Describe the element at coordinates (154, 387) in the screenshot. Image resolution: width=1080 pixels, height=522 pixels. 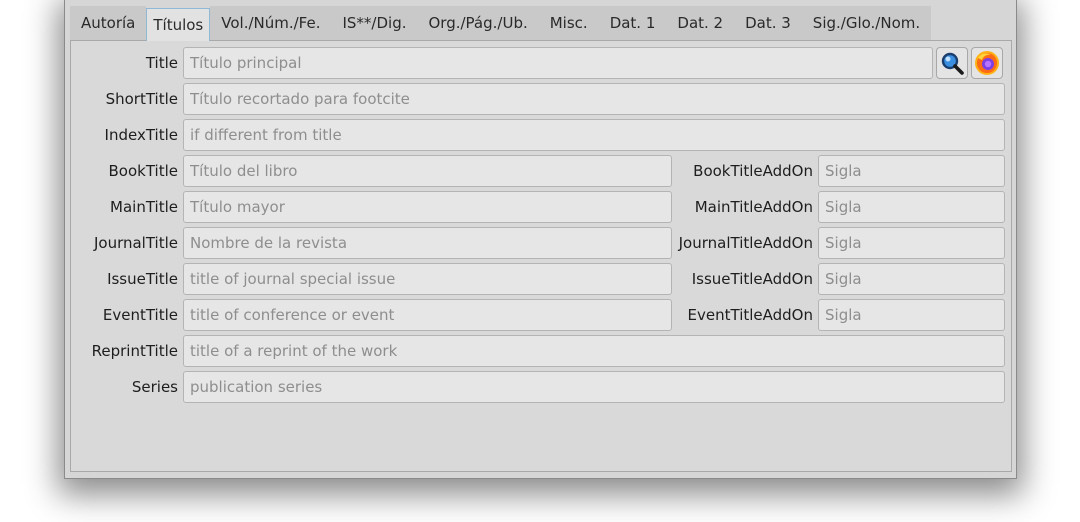
I see `series-label: Series` at that location.